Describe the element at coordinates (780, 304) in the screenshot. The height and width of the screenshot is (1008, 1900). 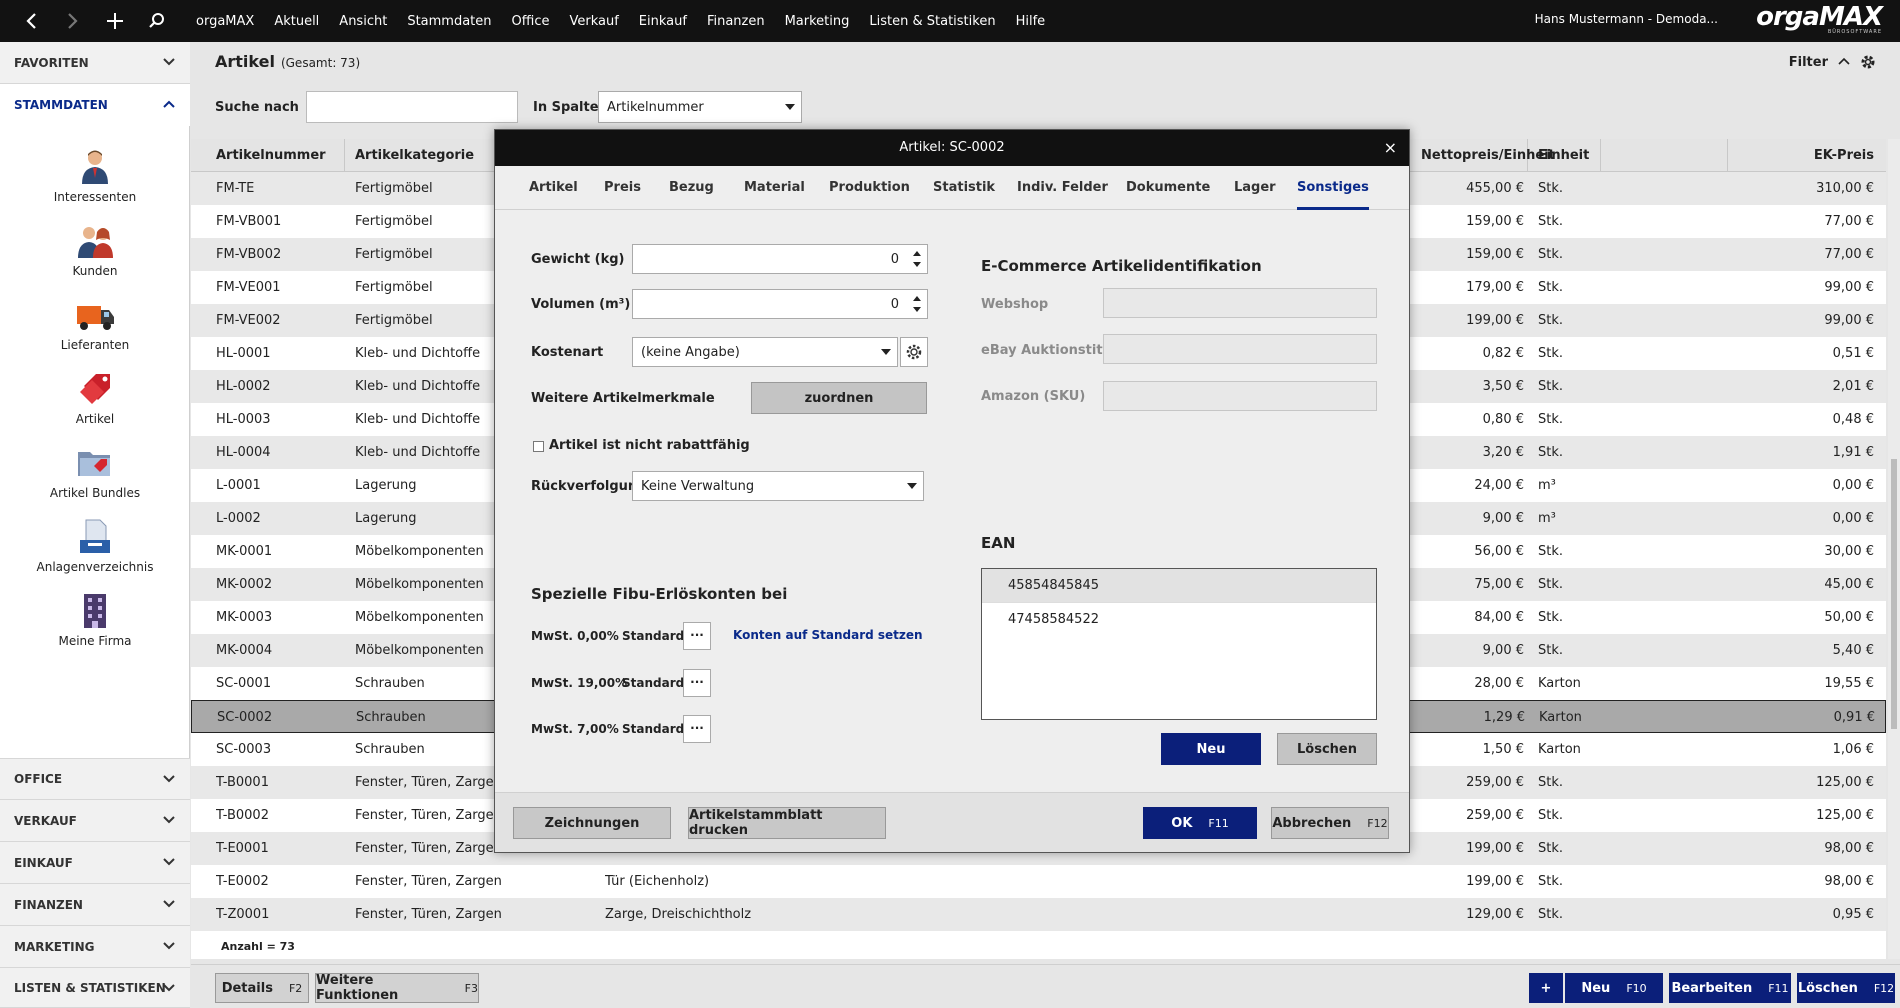
I see `volumen-input: 0` at that location.